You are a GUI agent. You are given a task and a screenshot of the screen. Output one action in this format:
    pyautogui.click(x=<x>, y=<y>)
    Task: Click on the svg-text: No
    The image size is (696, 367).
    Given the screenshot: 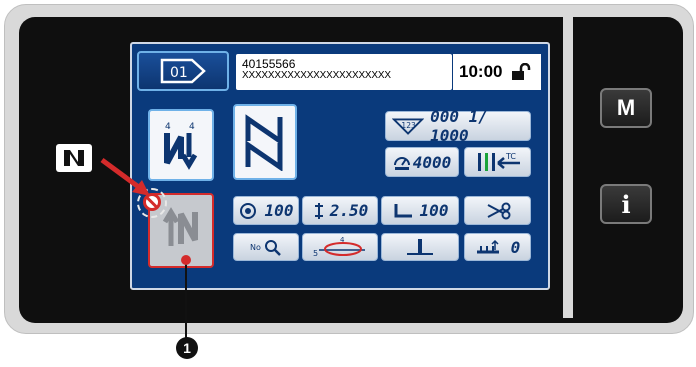 What is the action you would take?
    pyautogui.click(x=255, y=247)
    